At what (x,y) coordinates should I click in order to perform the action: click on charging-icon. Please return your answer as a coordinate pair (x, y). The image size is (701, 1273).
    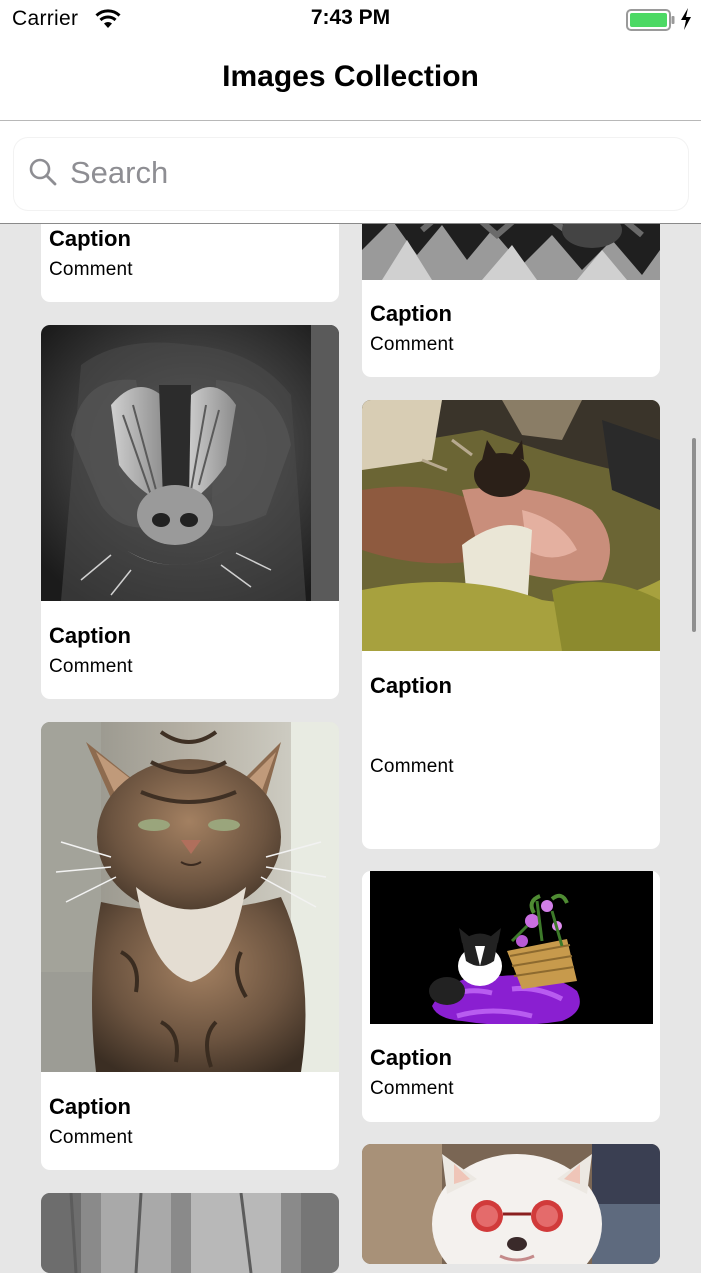
    Looking at the image, I should click on (686, 21).